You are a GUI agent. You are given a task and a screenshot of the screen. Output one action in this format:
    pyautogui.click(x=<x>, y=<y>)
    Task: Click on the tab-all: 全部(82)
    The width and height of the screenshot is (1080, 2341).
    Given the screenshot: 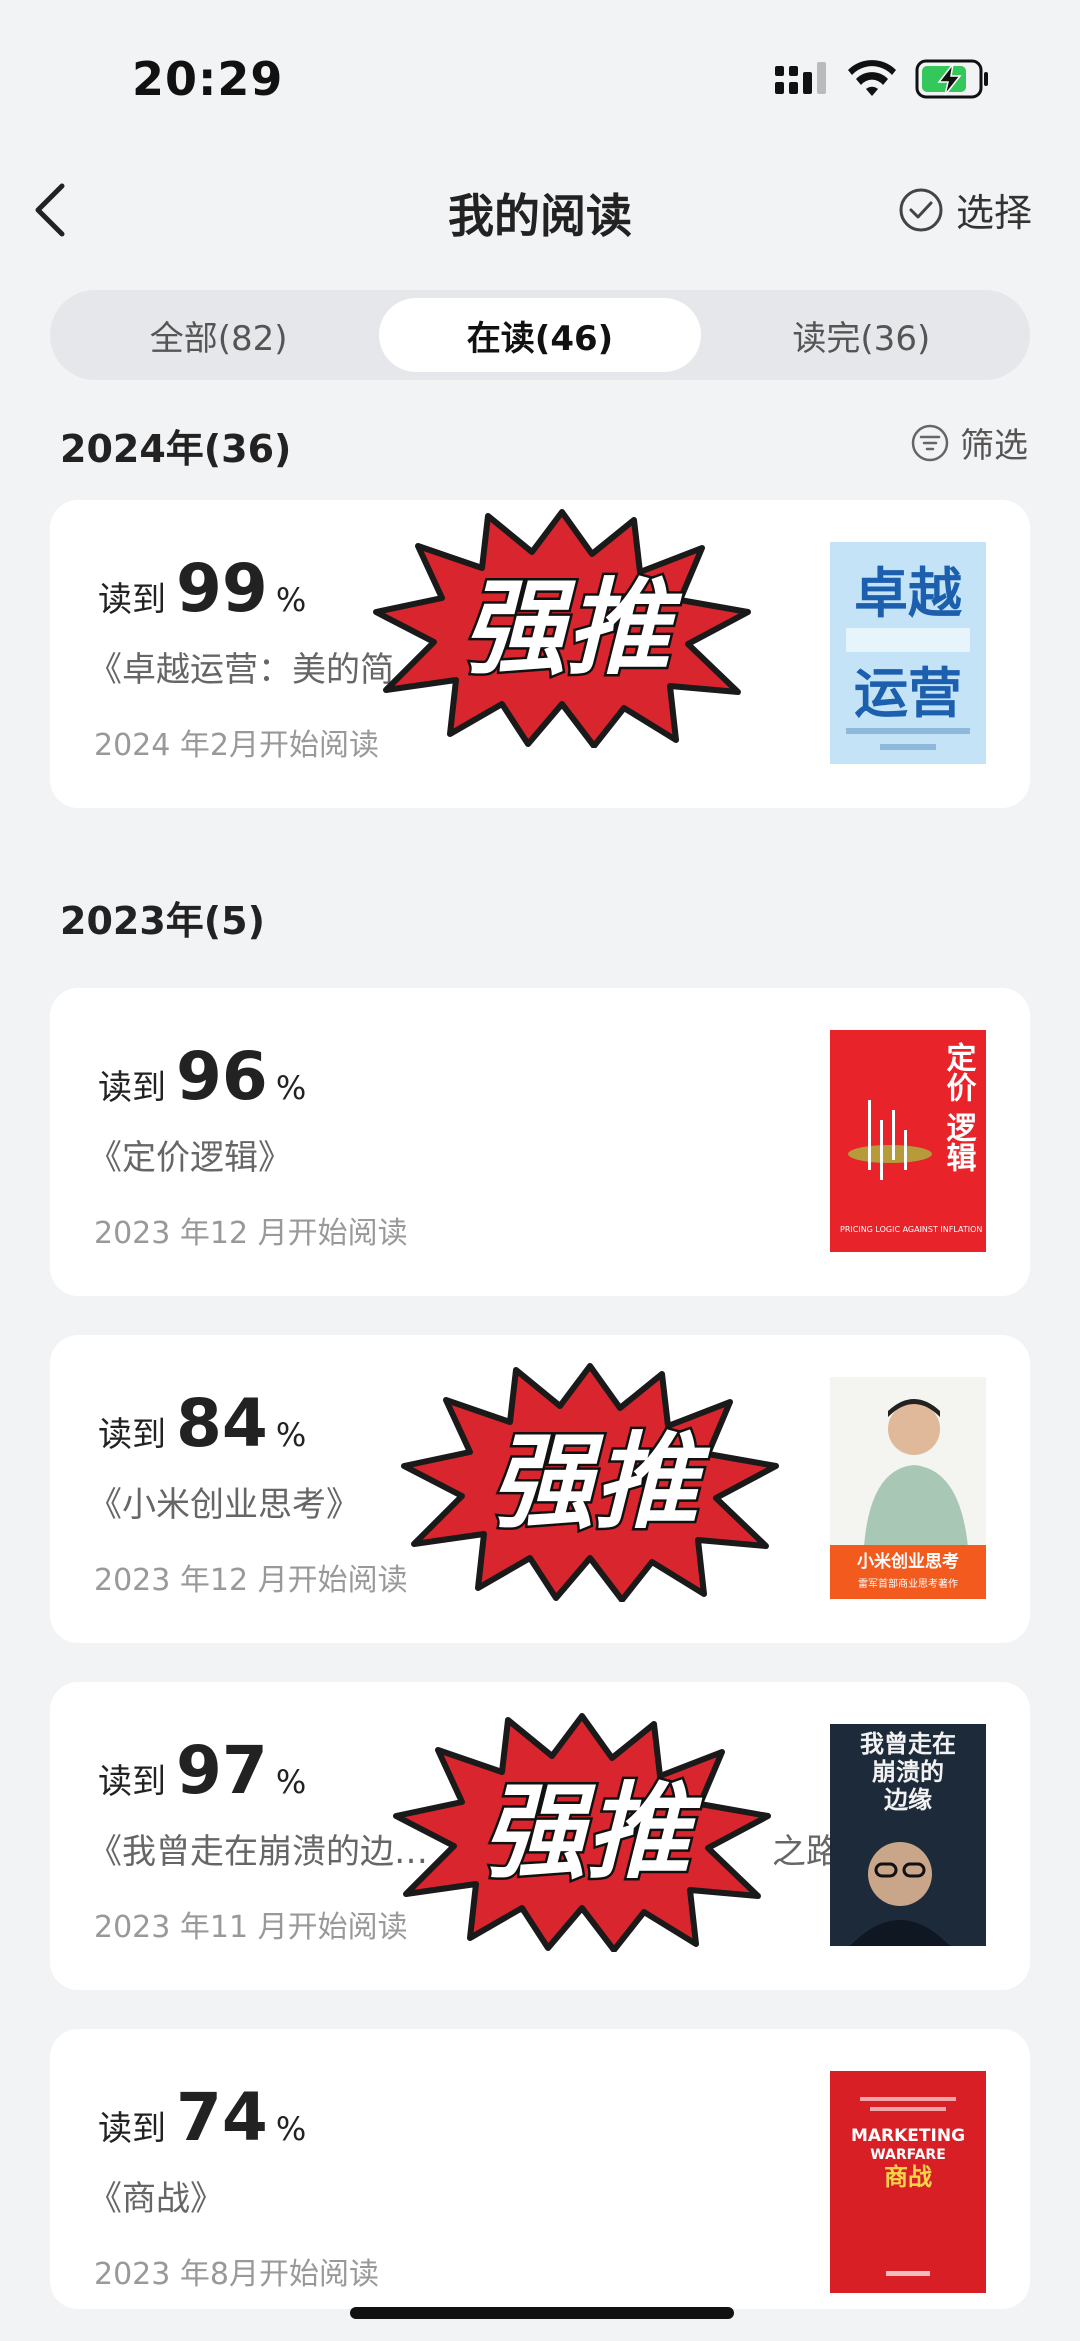 What is the action you would take?
    pyautogui.click(x=218, y=335)
    